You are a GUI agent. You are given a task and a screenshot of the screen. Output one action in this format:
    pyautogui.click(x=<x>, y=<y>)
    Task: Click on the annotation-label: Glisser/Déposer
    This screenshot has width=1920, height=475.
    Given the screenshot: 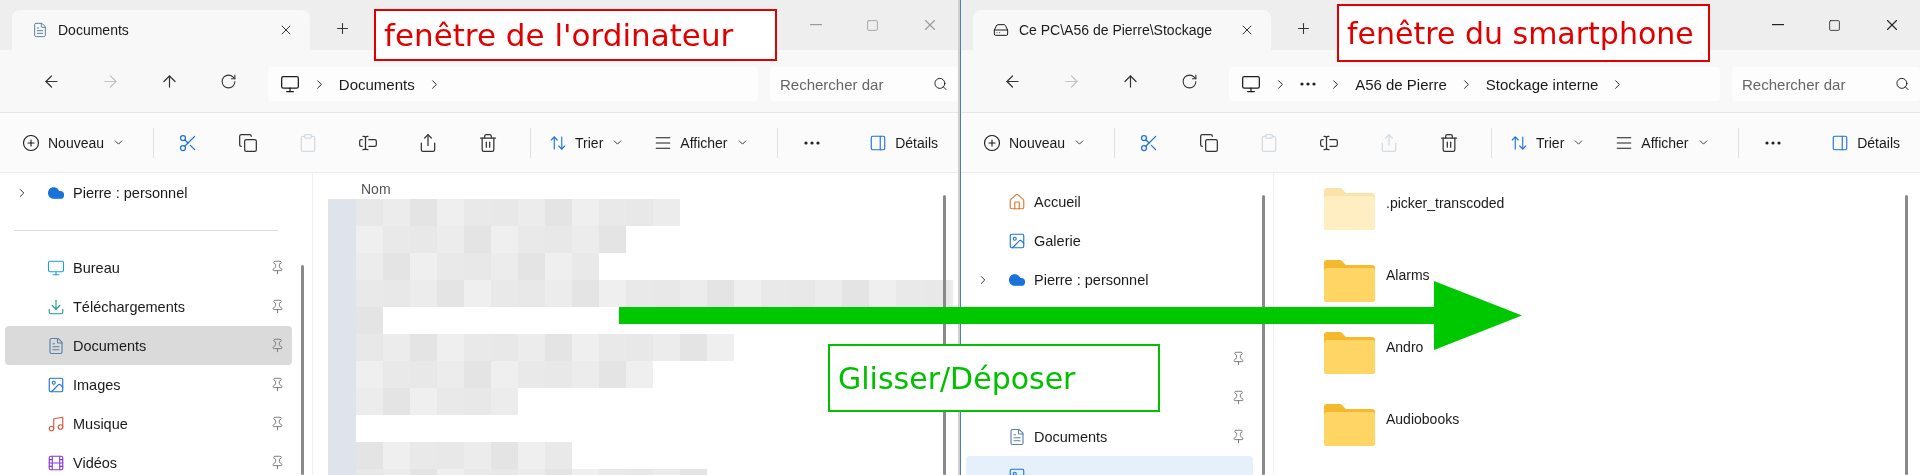 What is the action you would take?
    pyautogui.click(x=994, y=378)
    